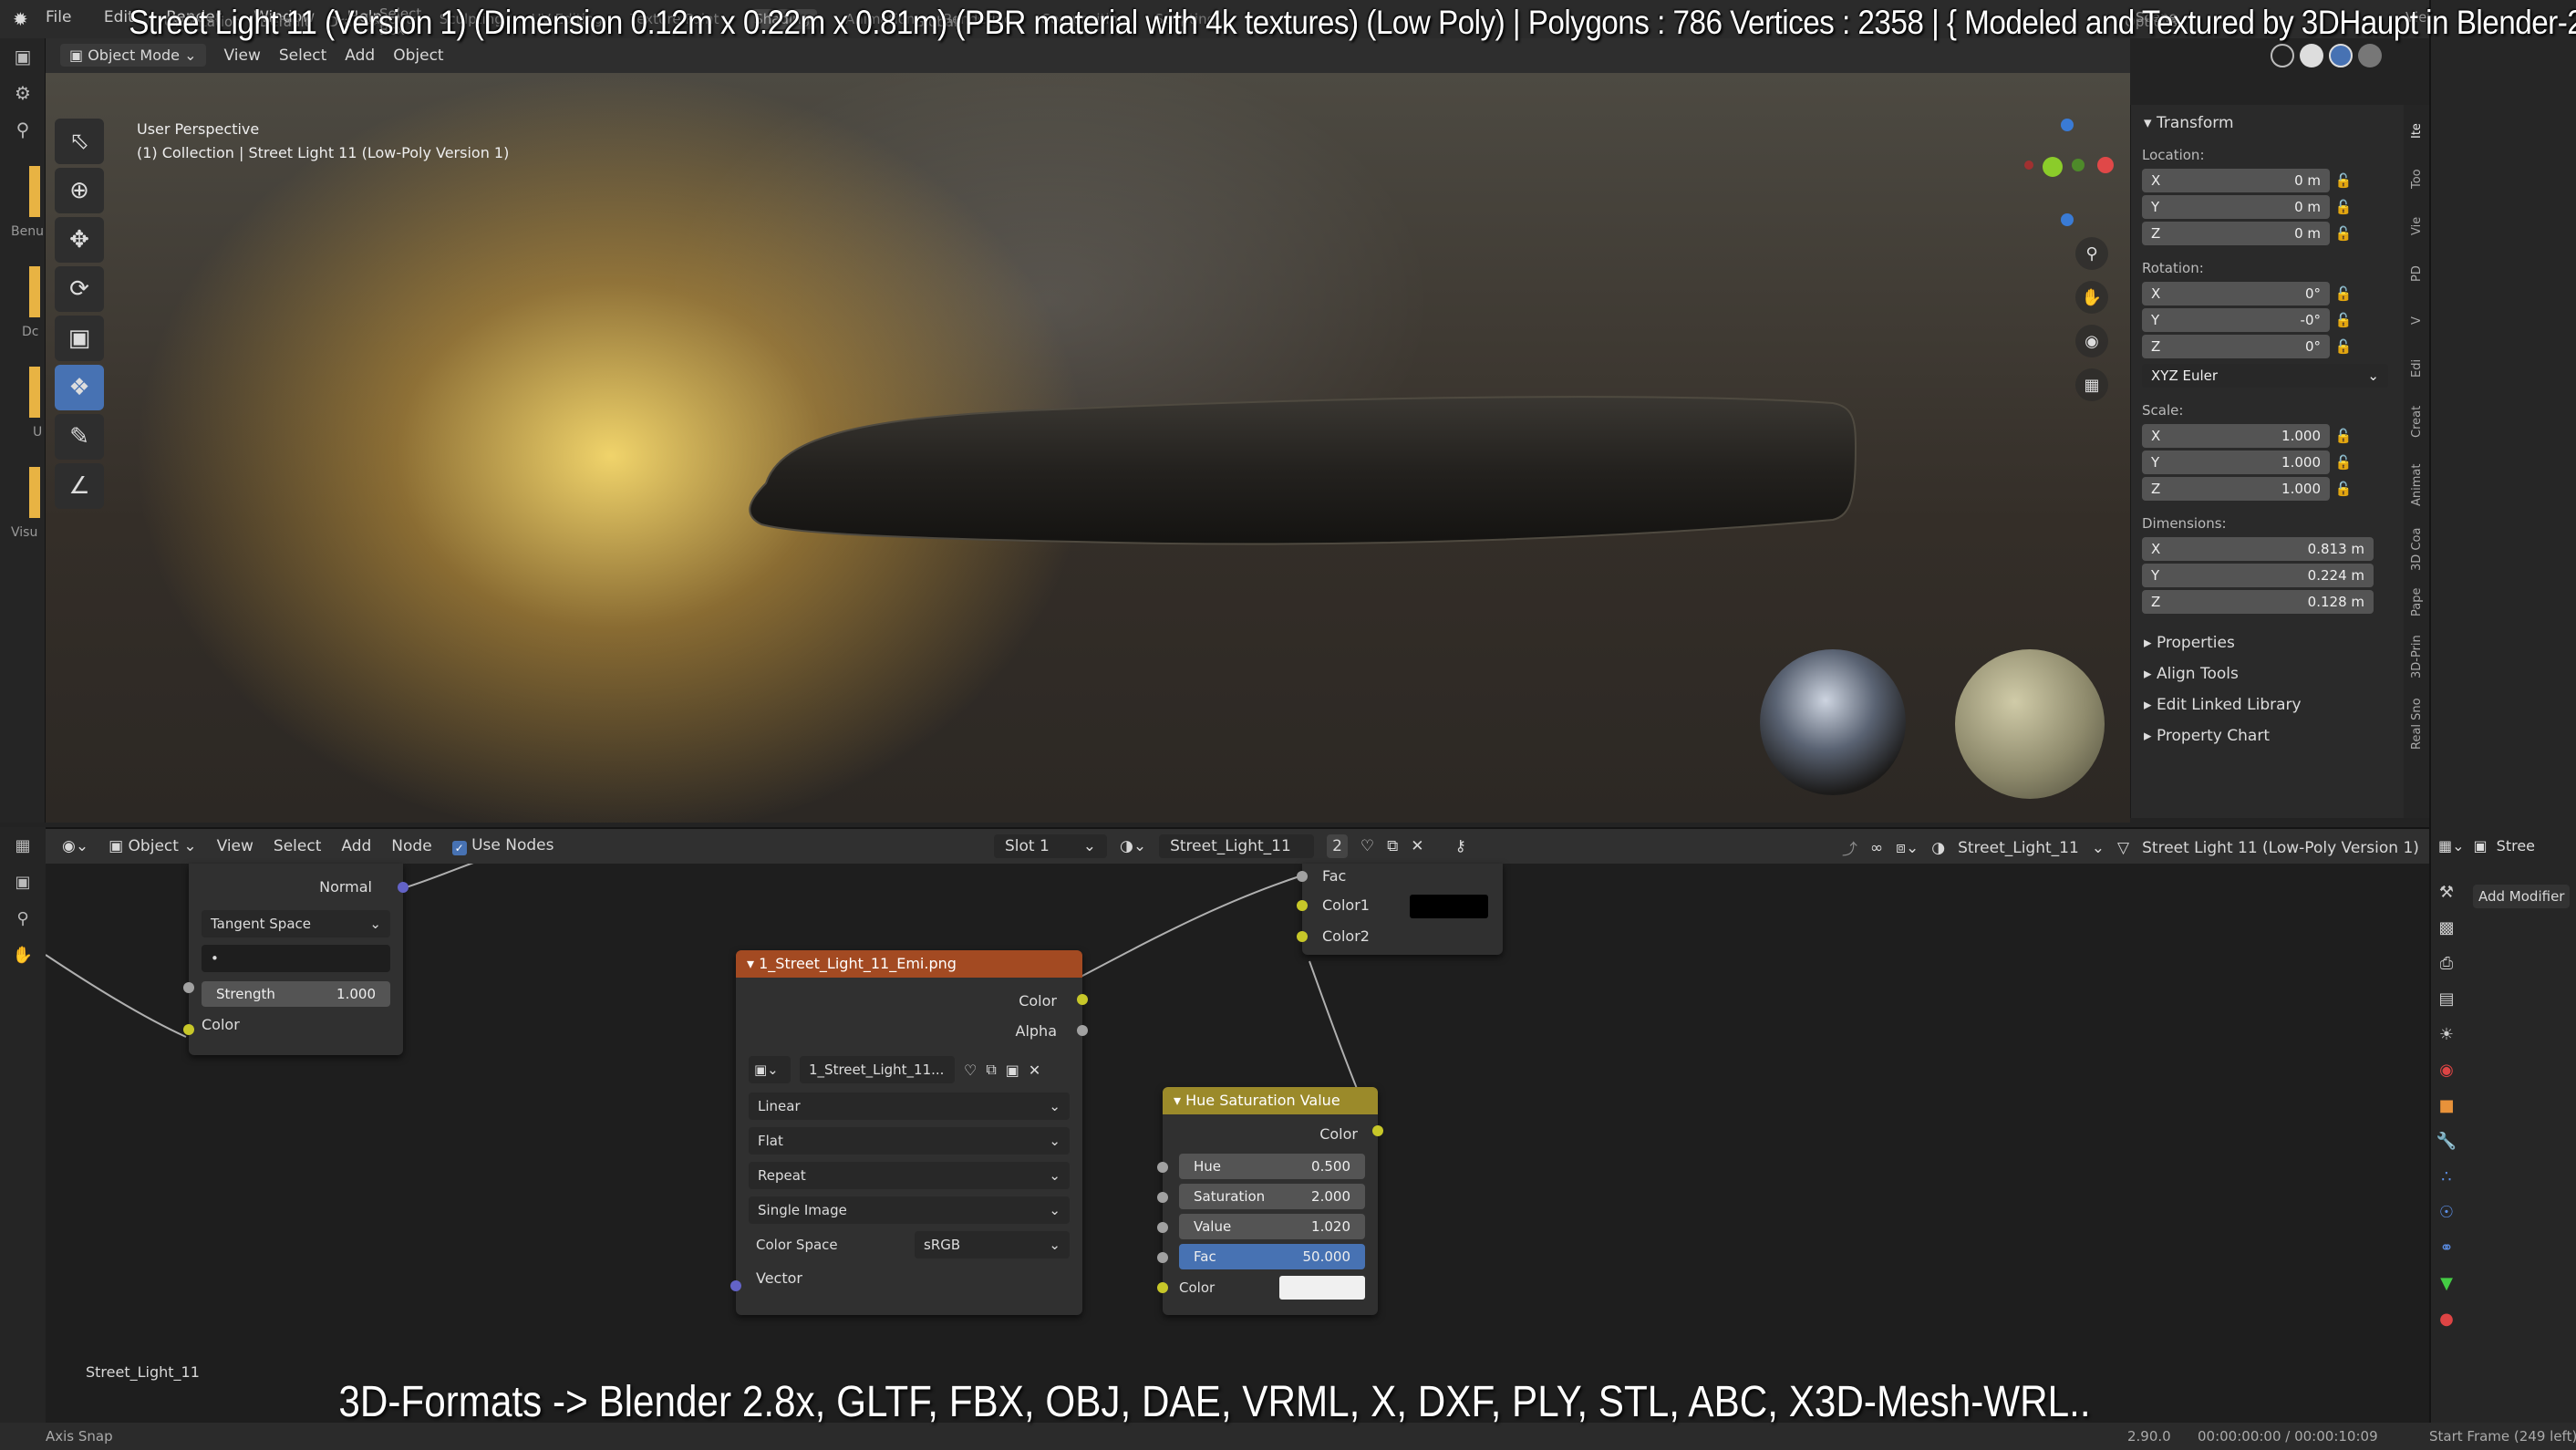 The height and width of the screenshot is (1450, 2576). Describe the element at coordinates (2446, 963) in the screenshot. I see `output-icon: ⎙` at that location.